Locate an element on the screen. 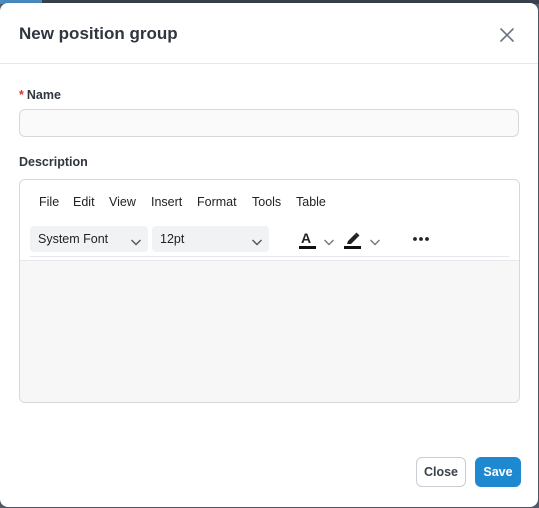 The width and height of the screenshot is (539, 508). more-horizontal-icon is located at coordinates (421, 239).